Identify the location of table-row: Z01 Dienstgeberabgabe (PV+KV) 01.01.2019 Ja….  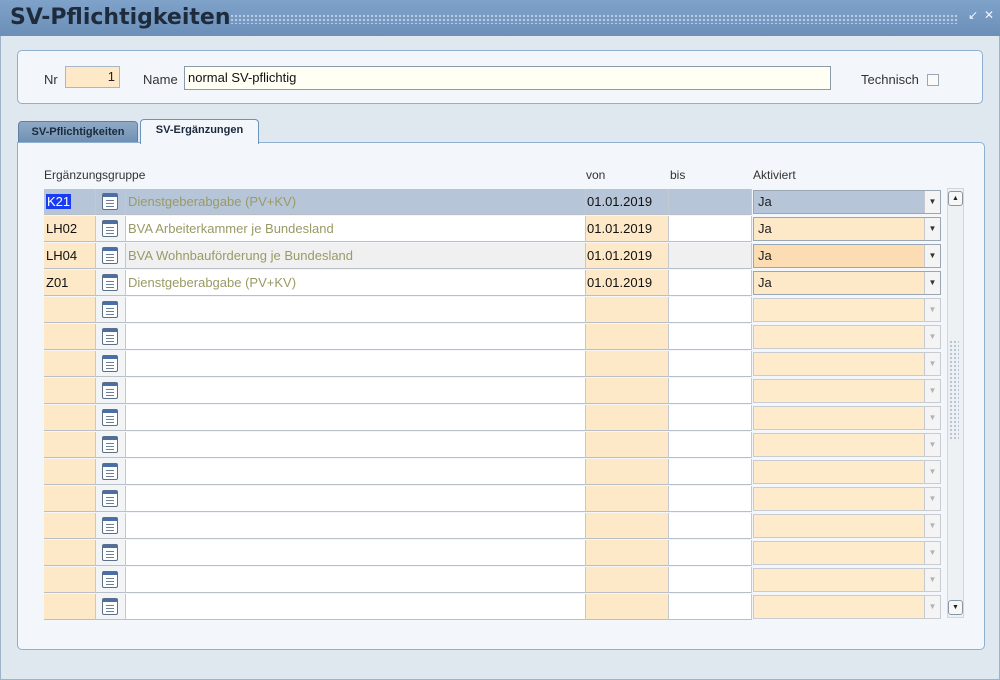
(492, 283).